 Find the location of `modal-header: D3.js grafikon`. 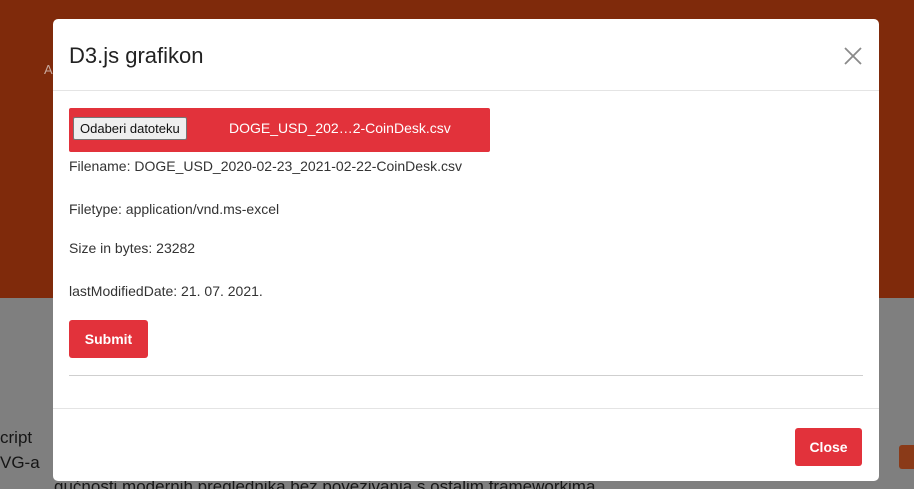

modal-header: D3.js grafikon is located at coordinates (466, 55).